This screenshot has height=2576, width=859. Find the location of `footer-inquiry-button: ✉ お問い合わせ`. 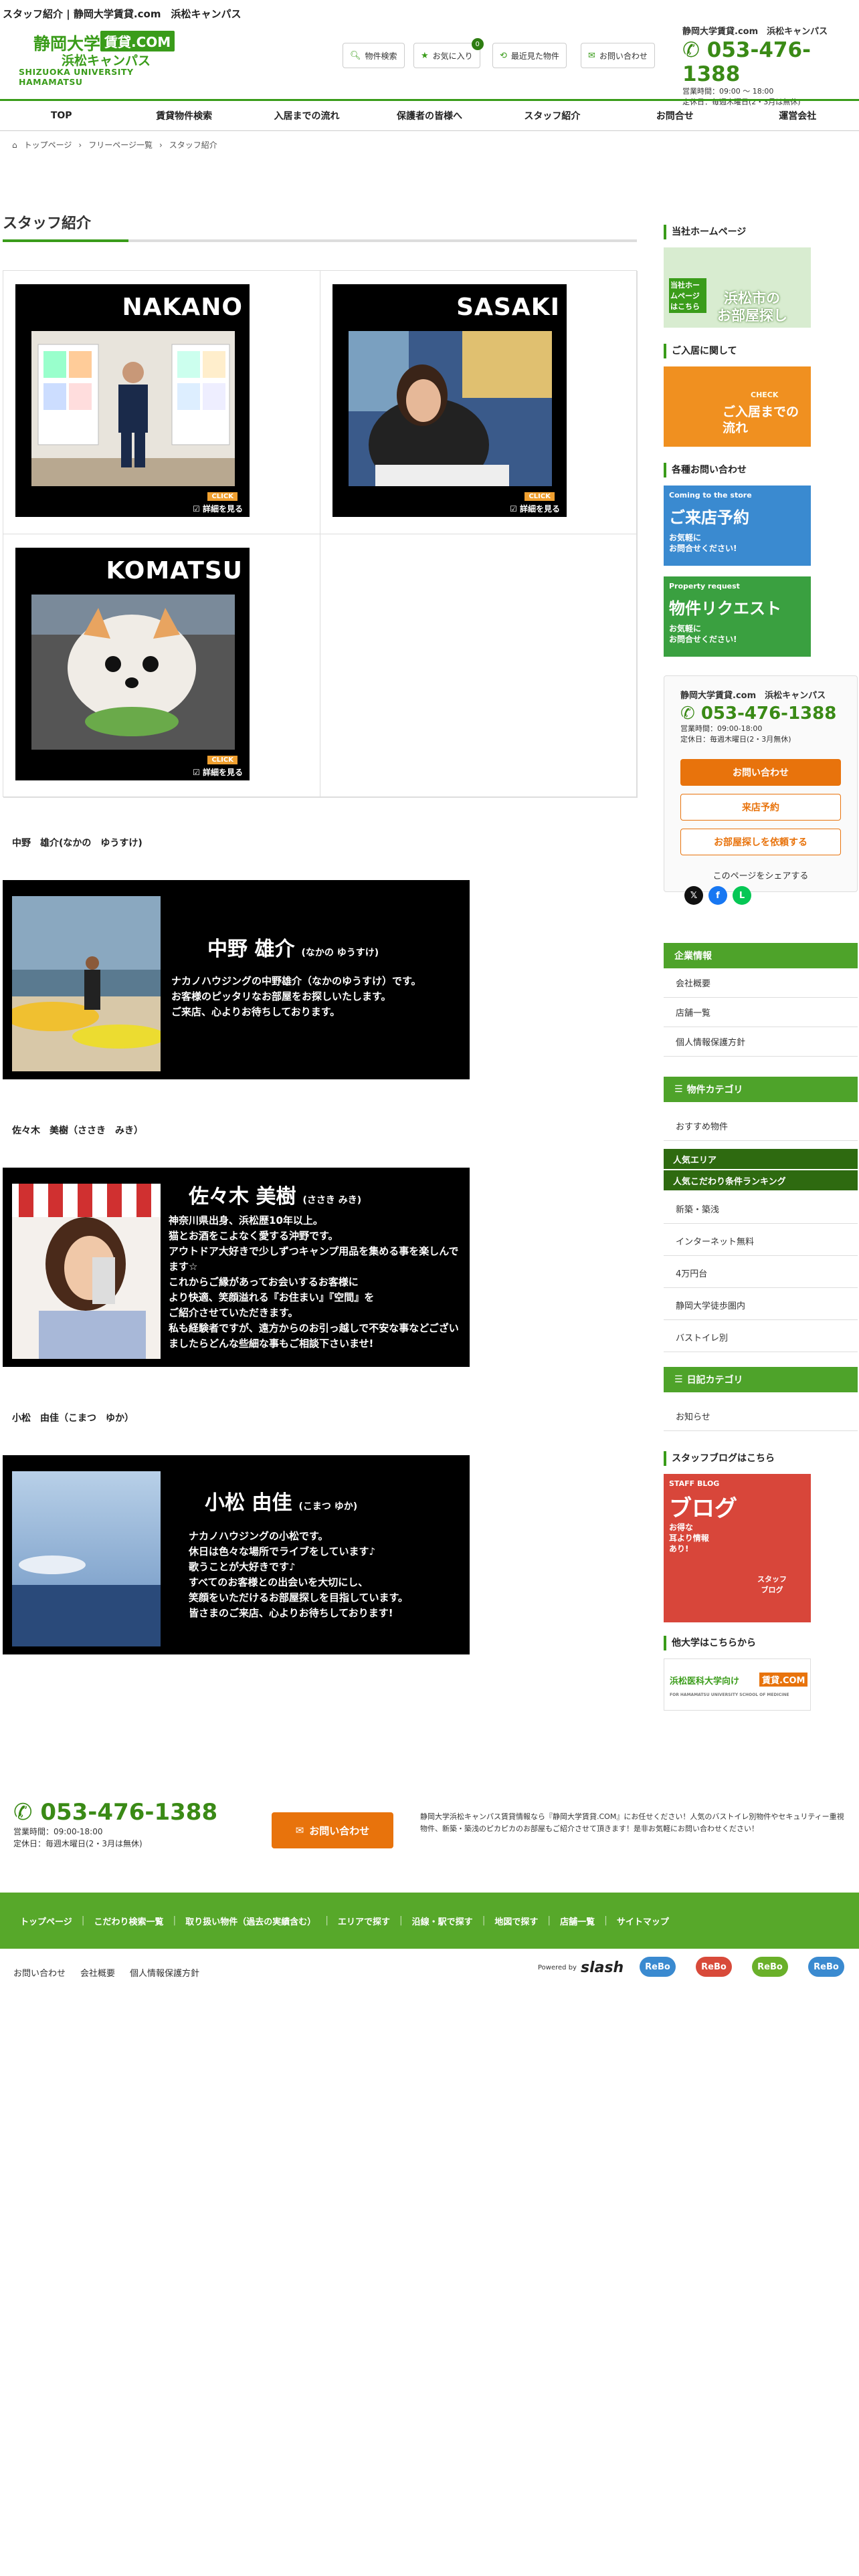

footer-inquiry-button: ✉ お問い合わせ is located at coordinates (332, 1830).